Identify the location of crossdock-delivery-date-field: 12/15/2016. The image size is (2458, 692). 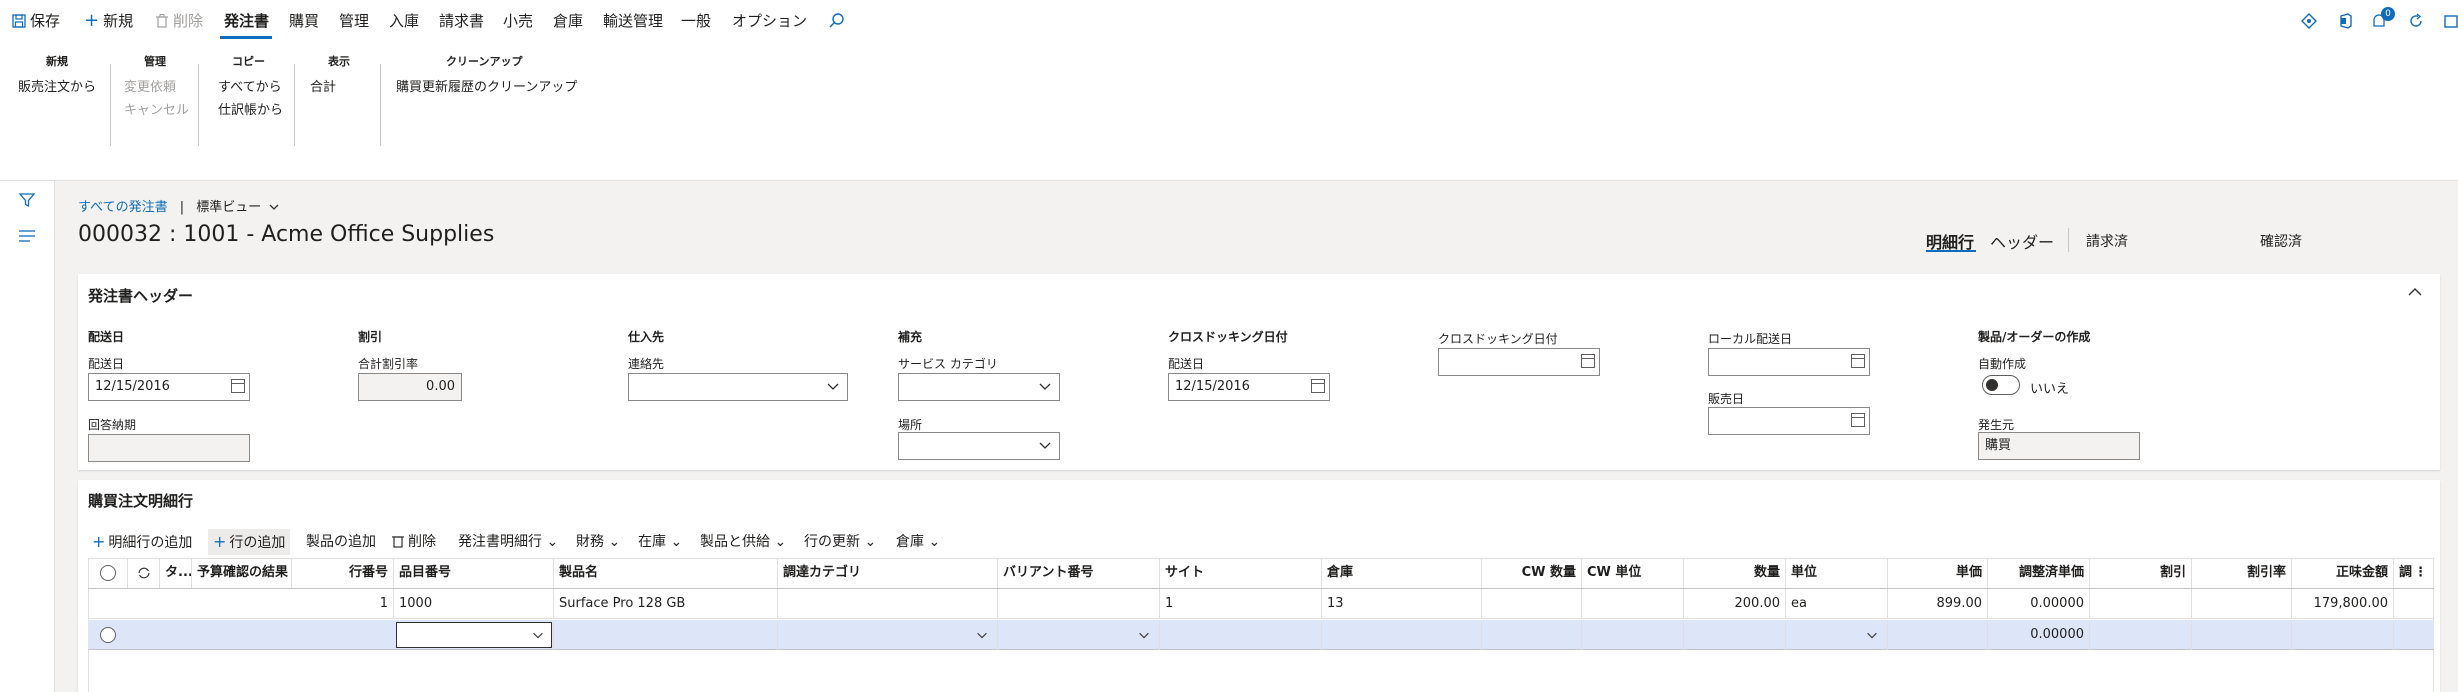
(1249, 387).